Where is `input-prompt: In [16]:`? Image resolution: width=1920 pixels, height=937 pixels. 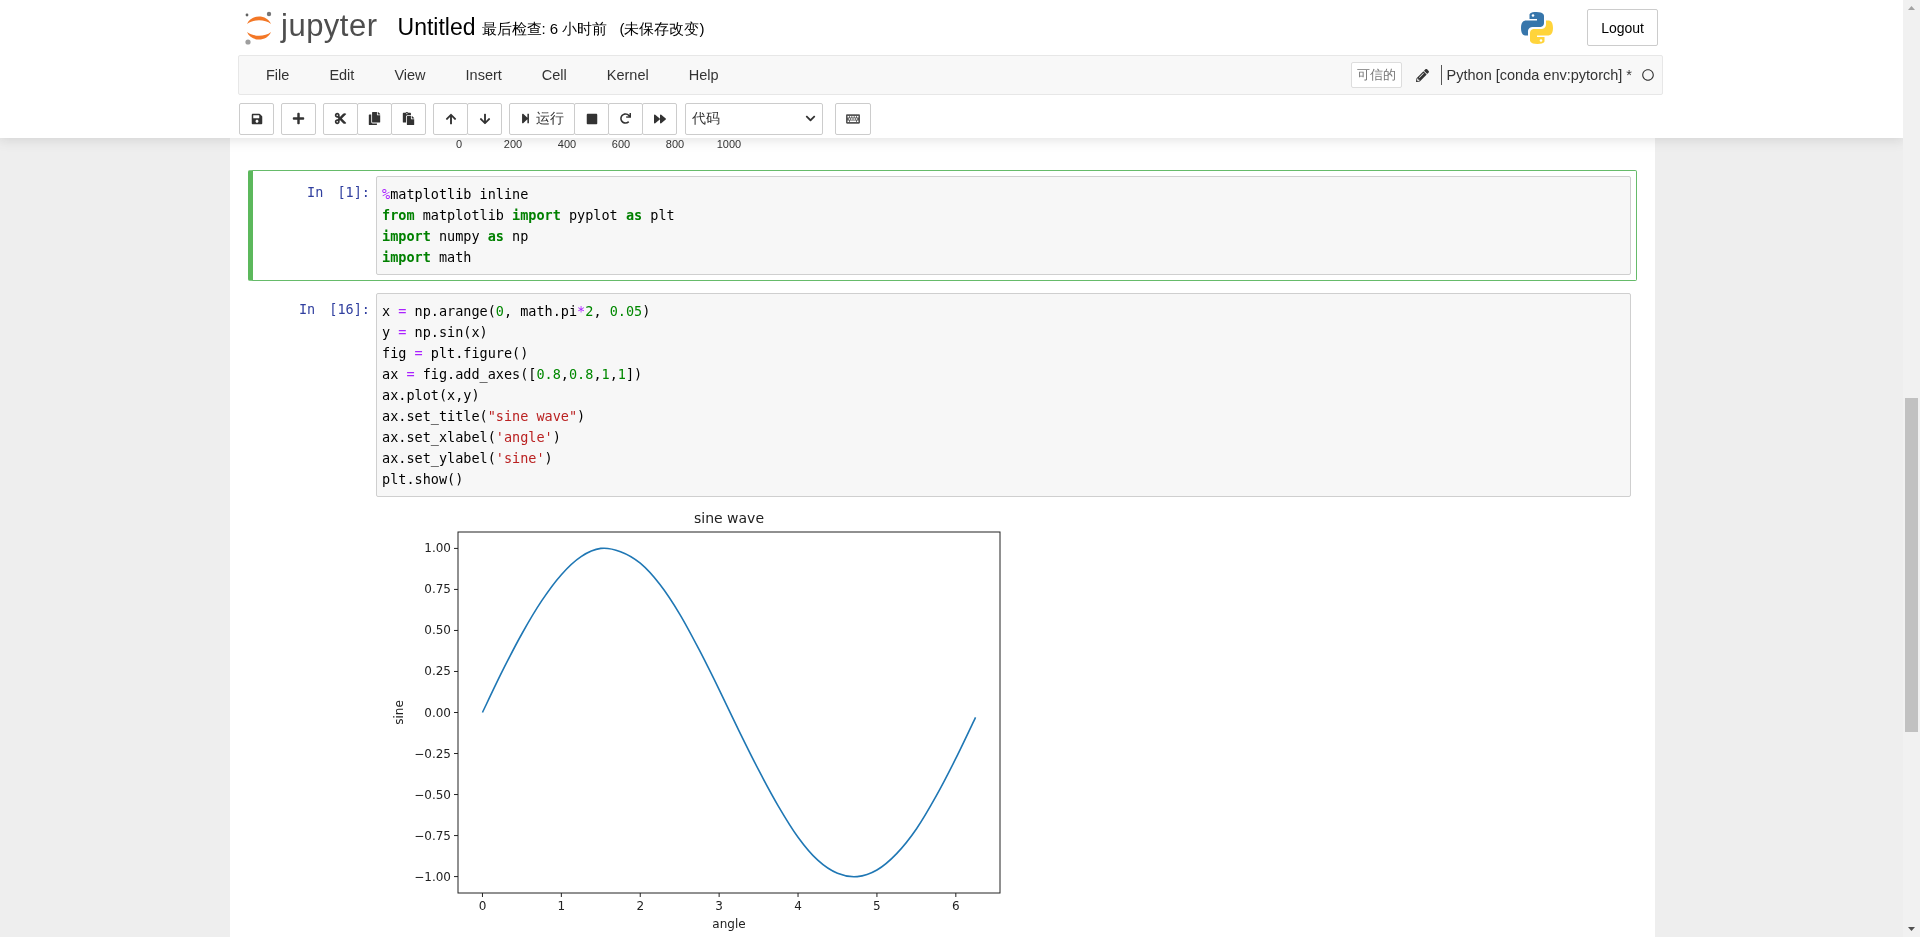
input-prompt: In [16]: is located at coordinates (334, 309).